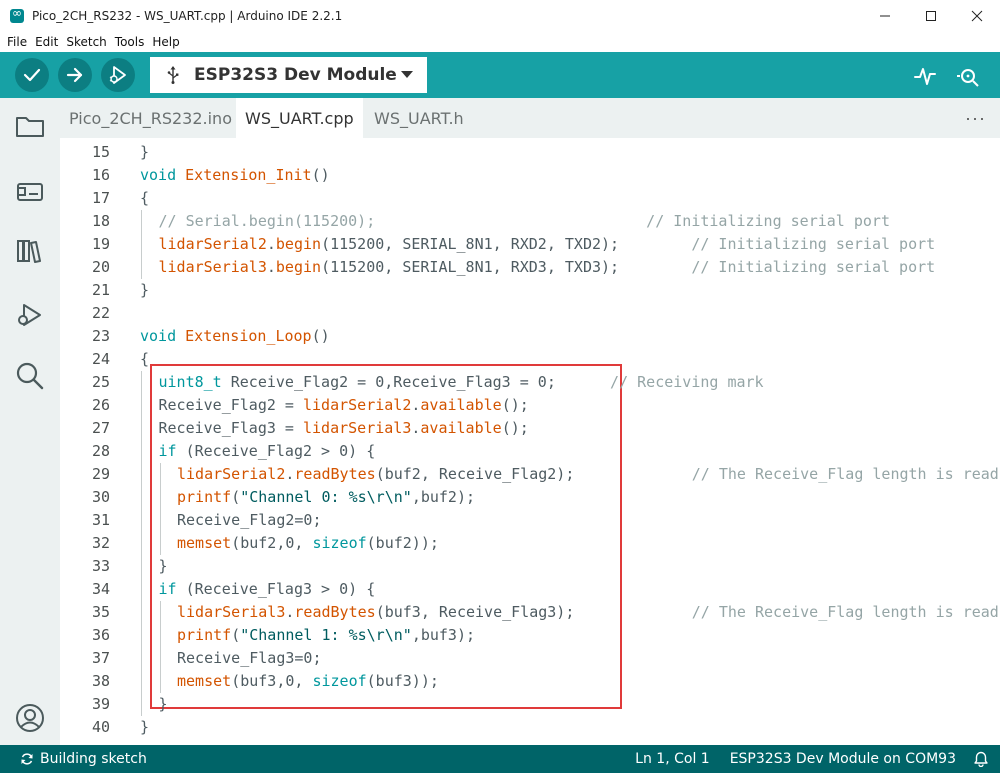  I want to click on line-number: 23, so click(100, 336).